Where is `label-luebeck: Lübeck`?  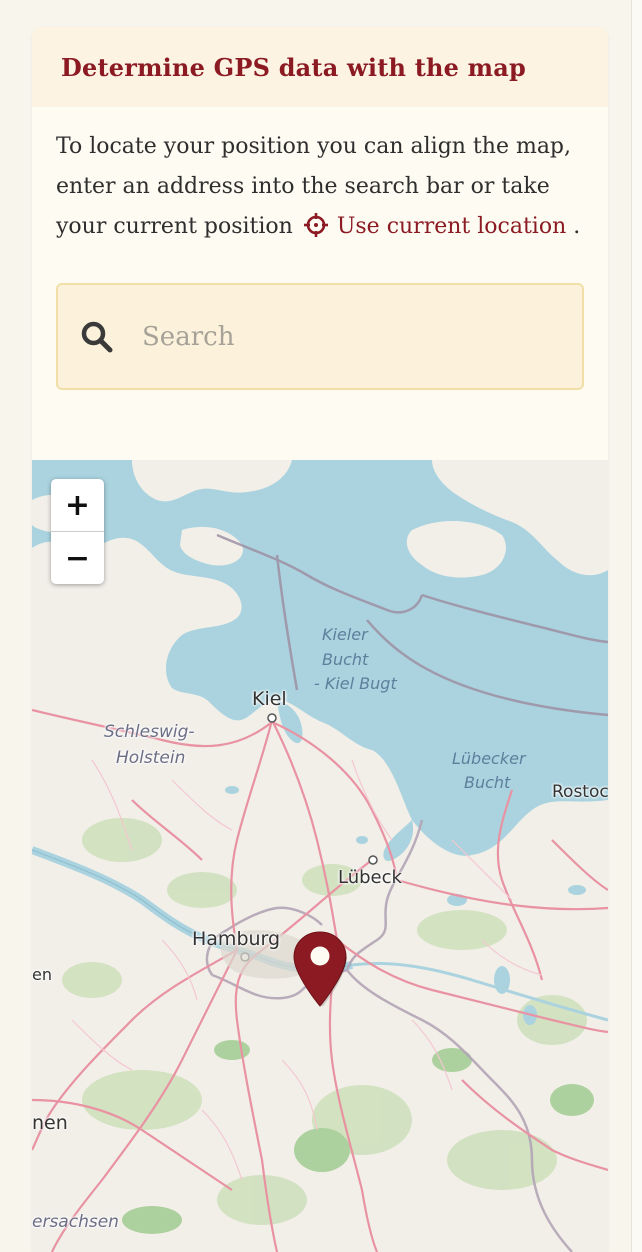 label-luebeck: Lübeck is located at coordinates (370, 877).